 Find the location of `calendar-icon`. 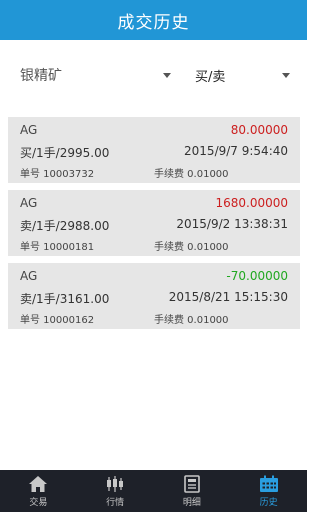

calendar-icon is located at coordinates (268, 483).